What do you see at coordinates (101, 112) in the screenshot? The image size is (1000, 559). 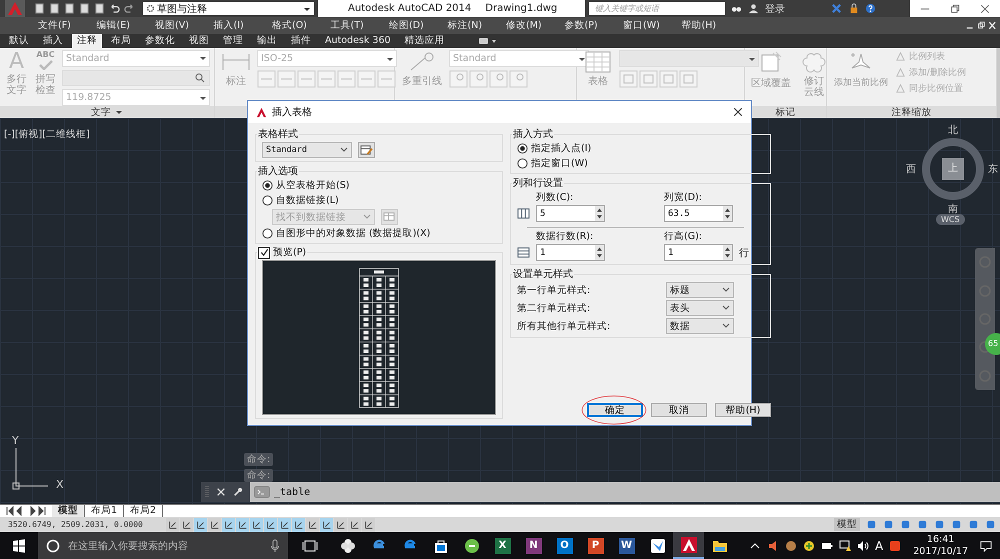 I see `panel-title: 文字` at bounding box center [101, 112].